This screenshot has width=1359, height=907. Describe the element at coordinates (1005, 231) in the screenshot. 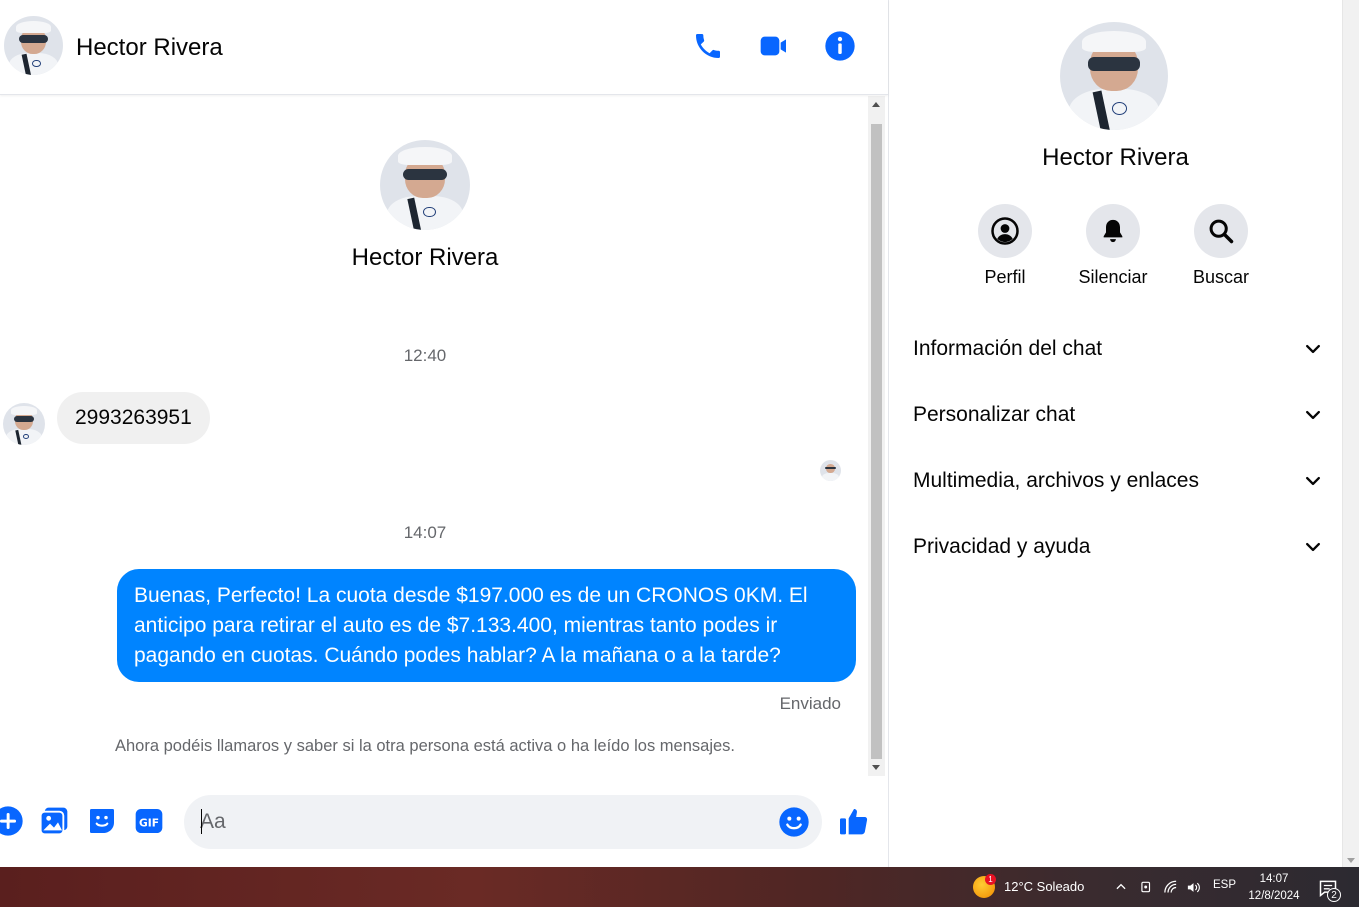

I see `profile-icon` at that location.